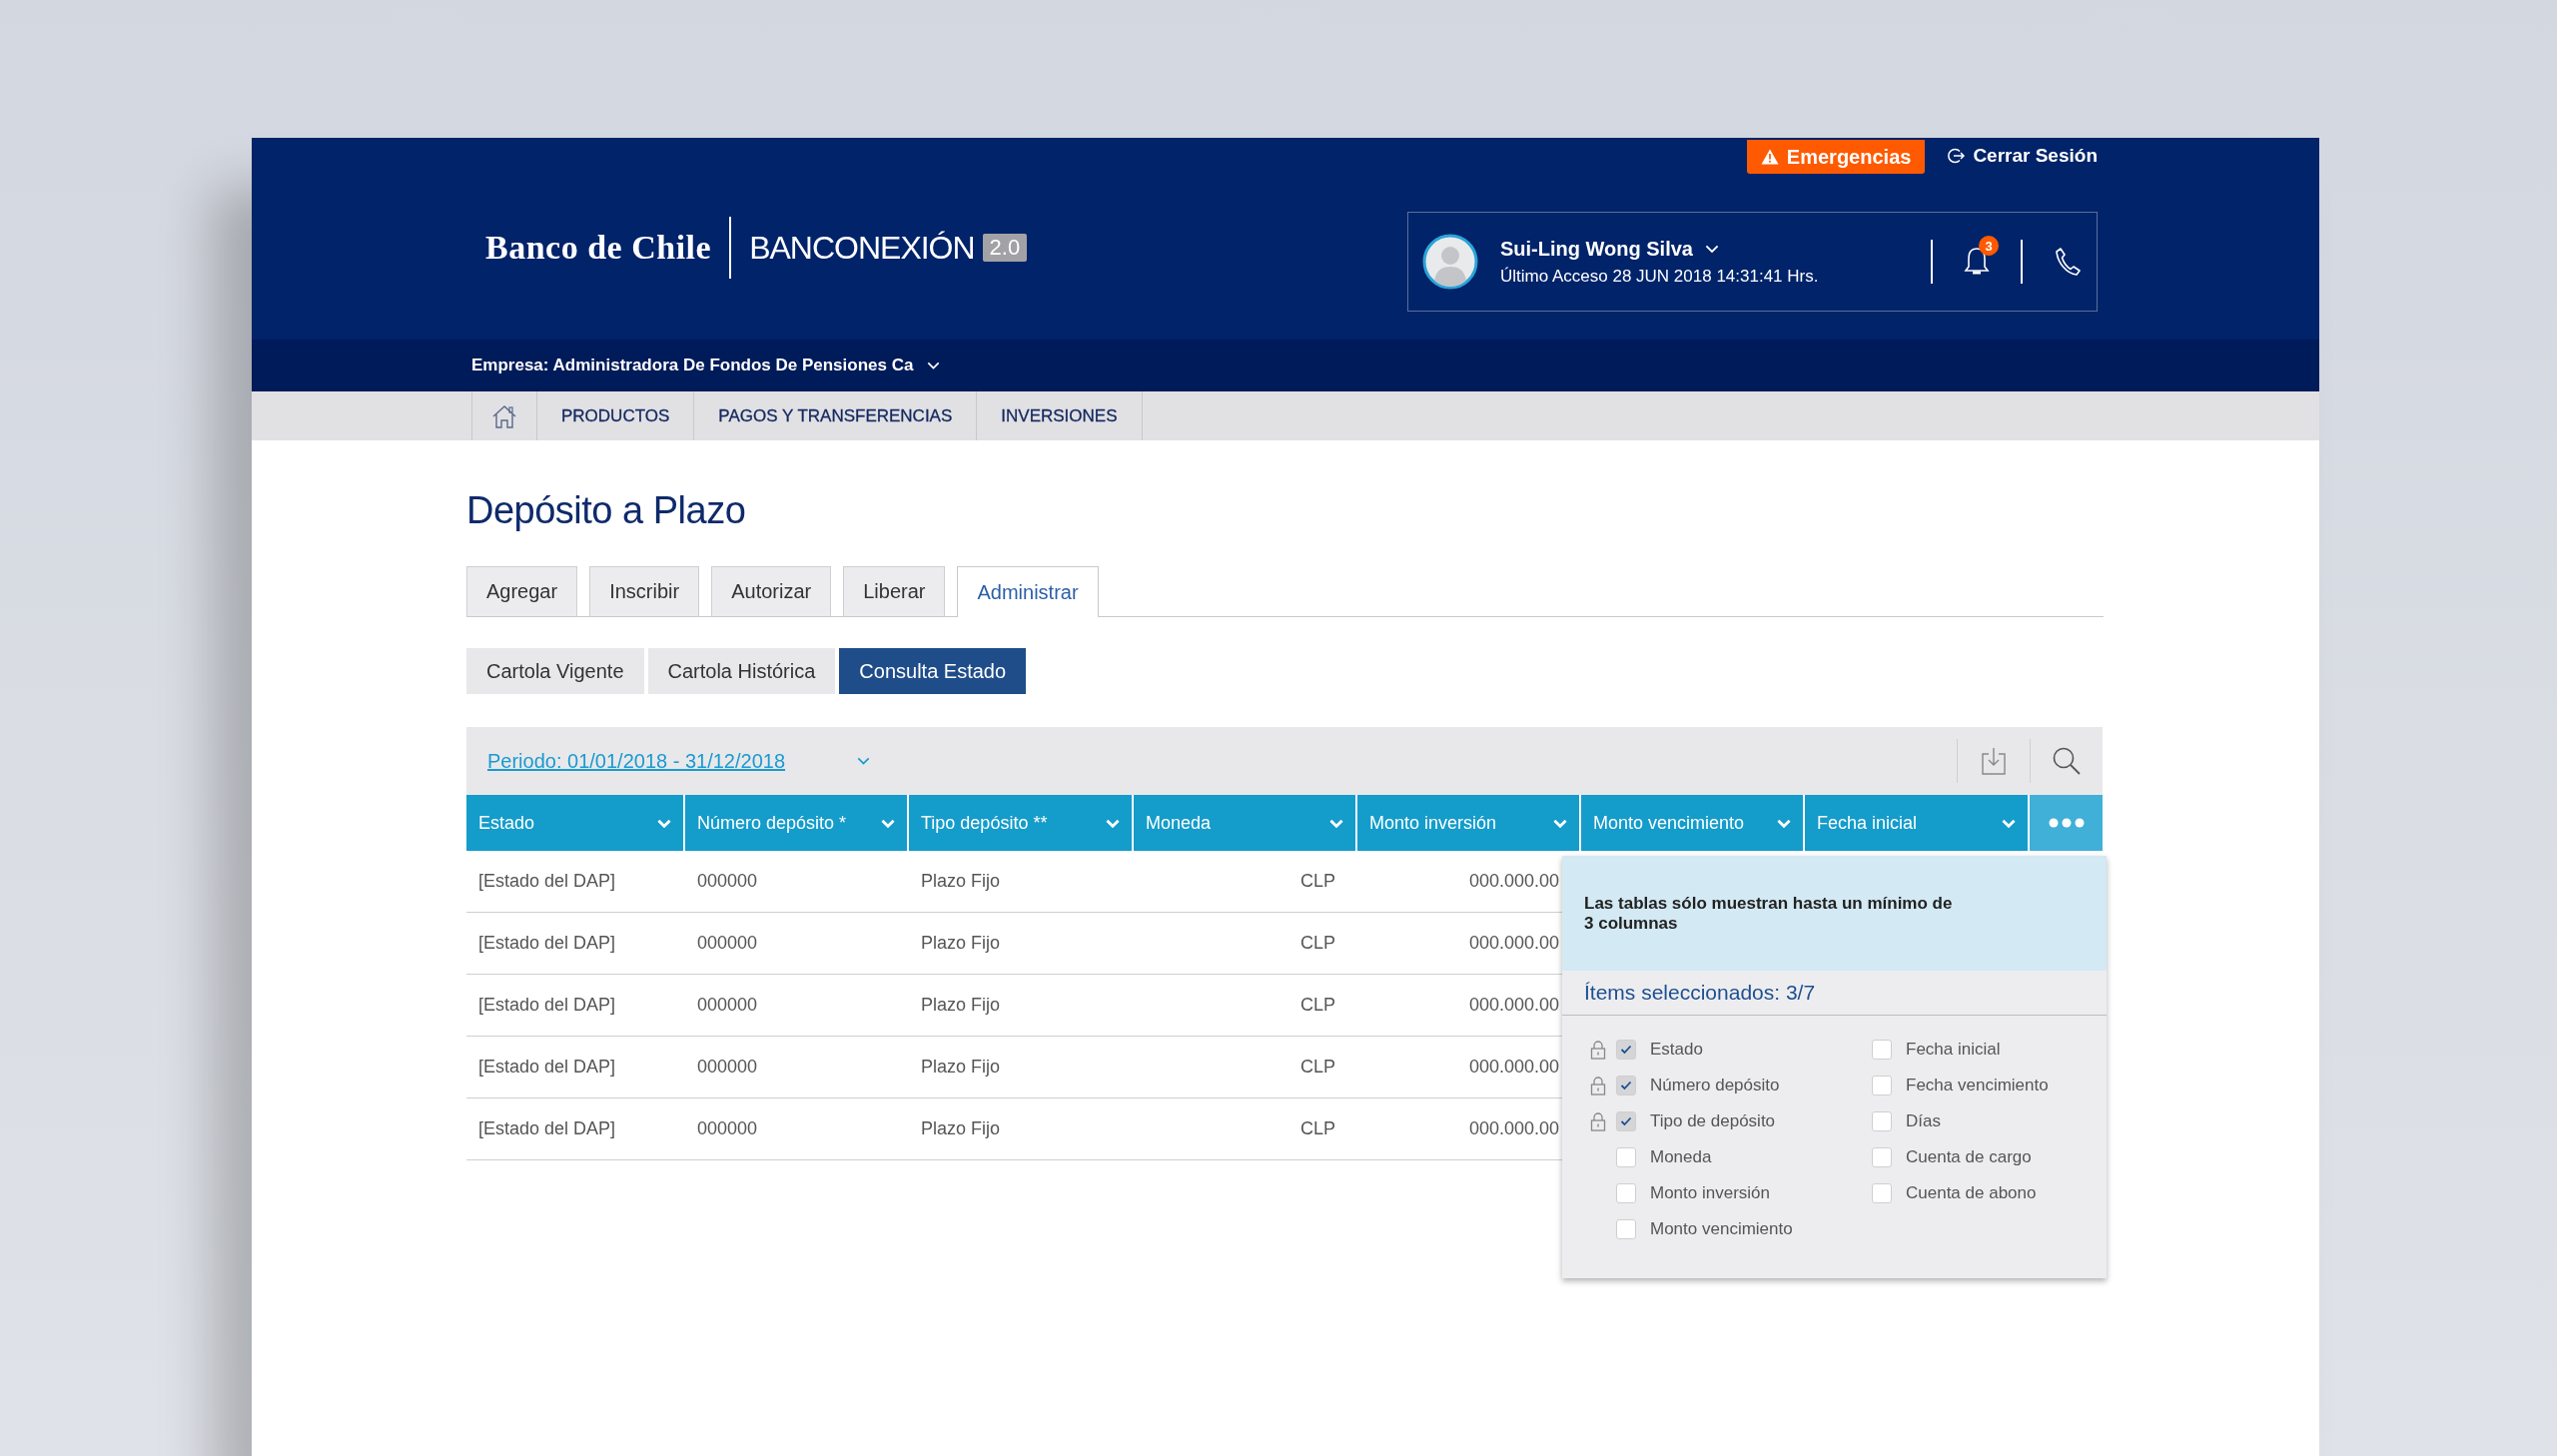 This screenshot has height=1456, width=2557. Describe the element at coordinates (598, 248) in the screenshot. I see `bank-logo: Banco de Chile` at that location.